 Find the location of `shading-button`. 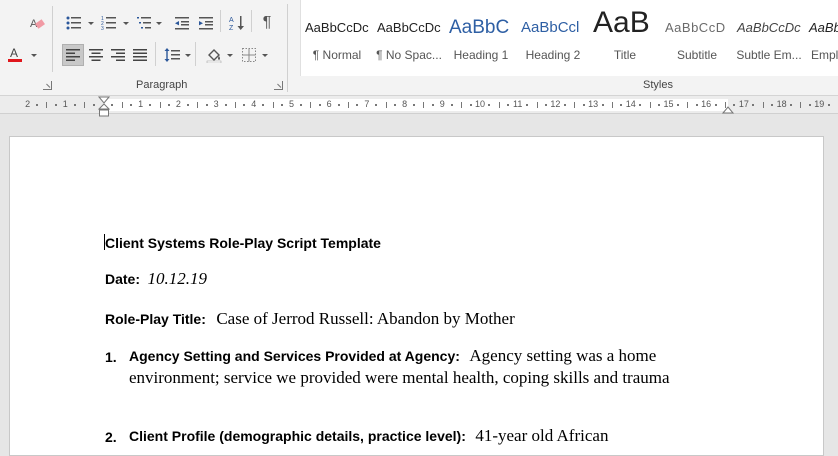

shading-button is located at coordinates (214, 55).